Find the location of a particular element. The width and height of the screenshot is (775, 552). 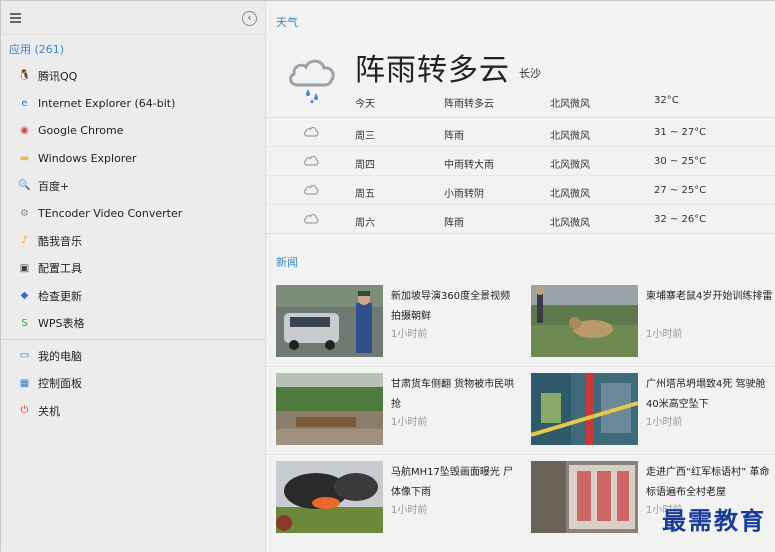

forecast-temp: 27 ~ 25°C is located at coordinates (680, 190).